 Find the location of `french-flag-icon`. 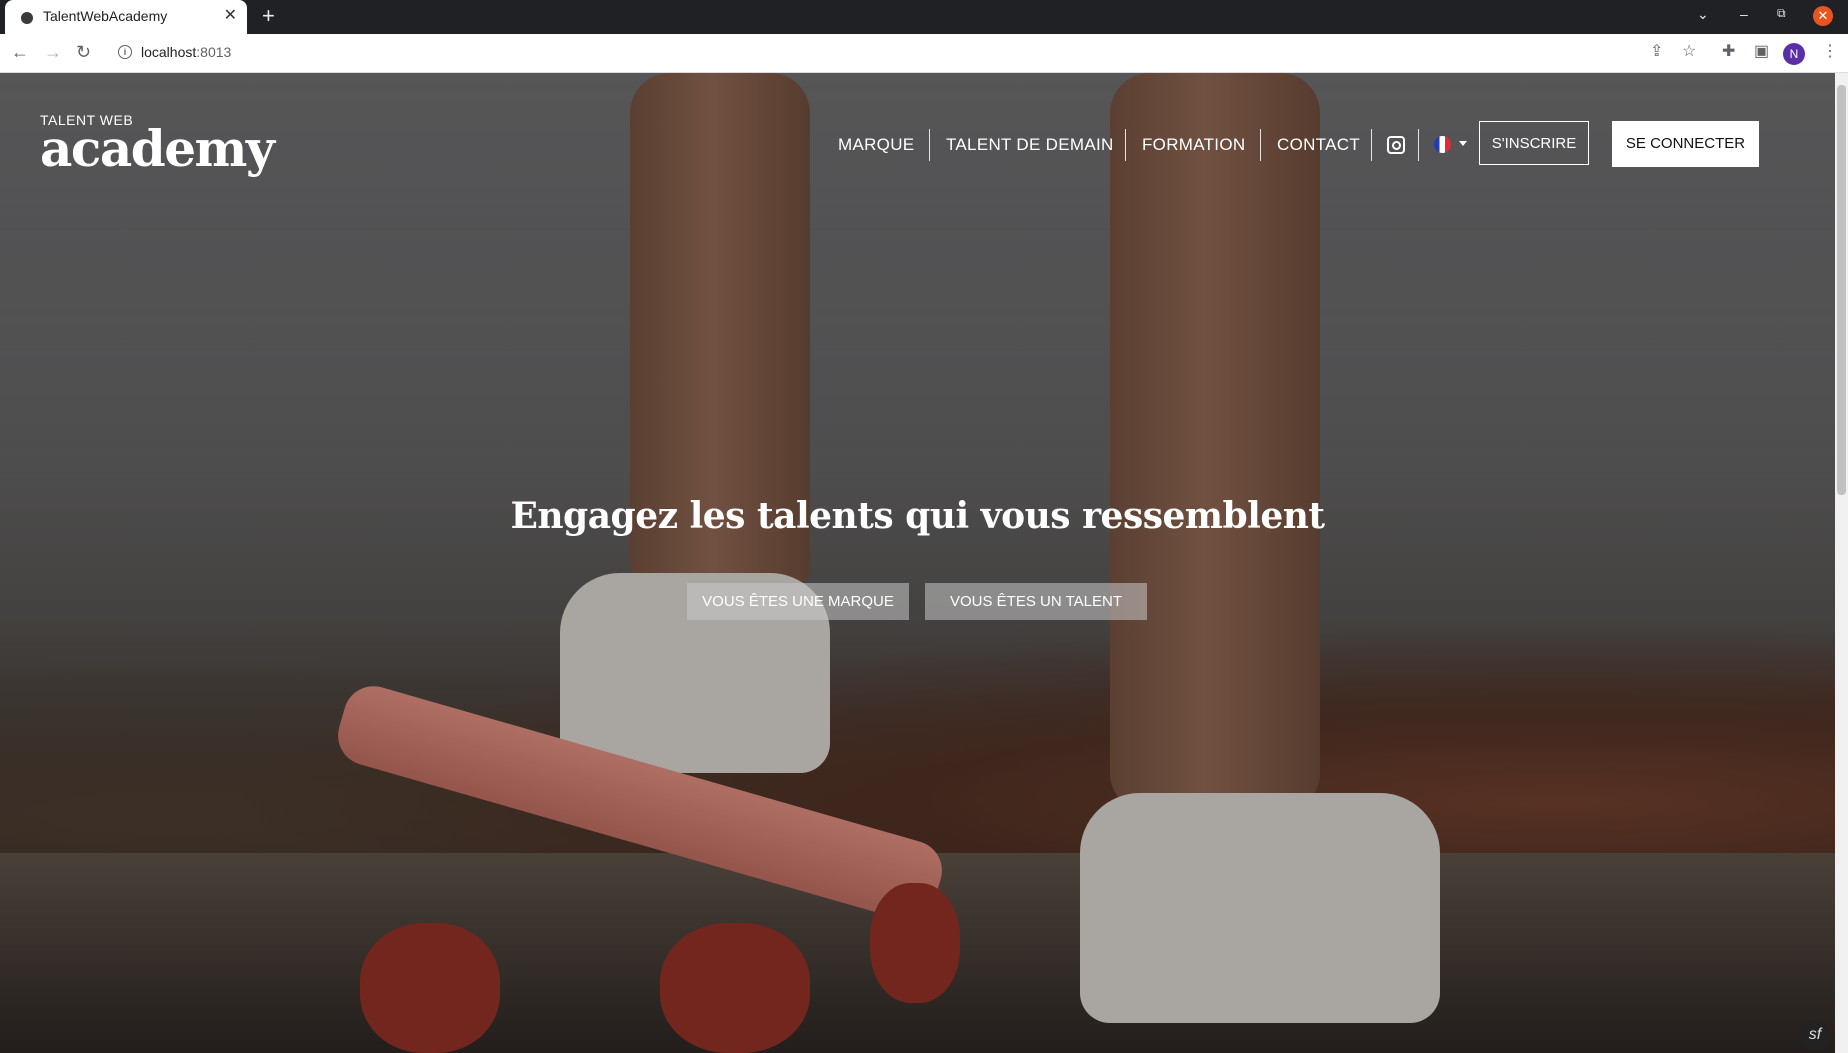

french-flag-icon is located at coordinates (1442, 144).